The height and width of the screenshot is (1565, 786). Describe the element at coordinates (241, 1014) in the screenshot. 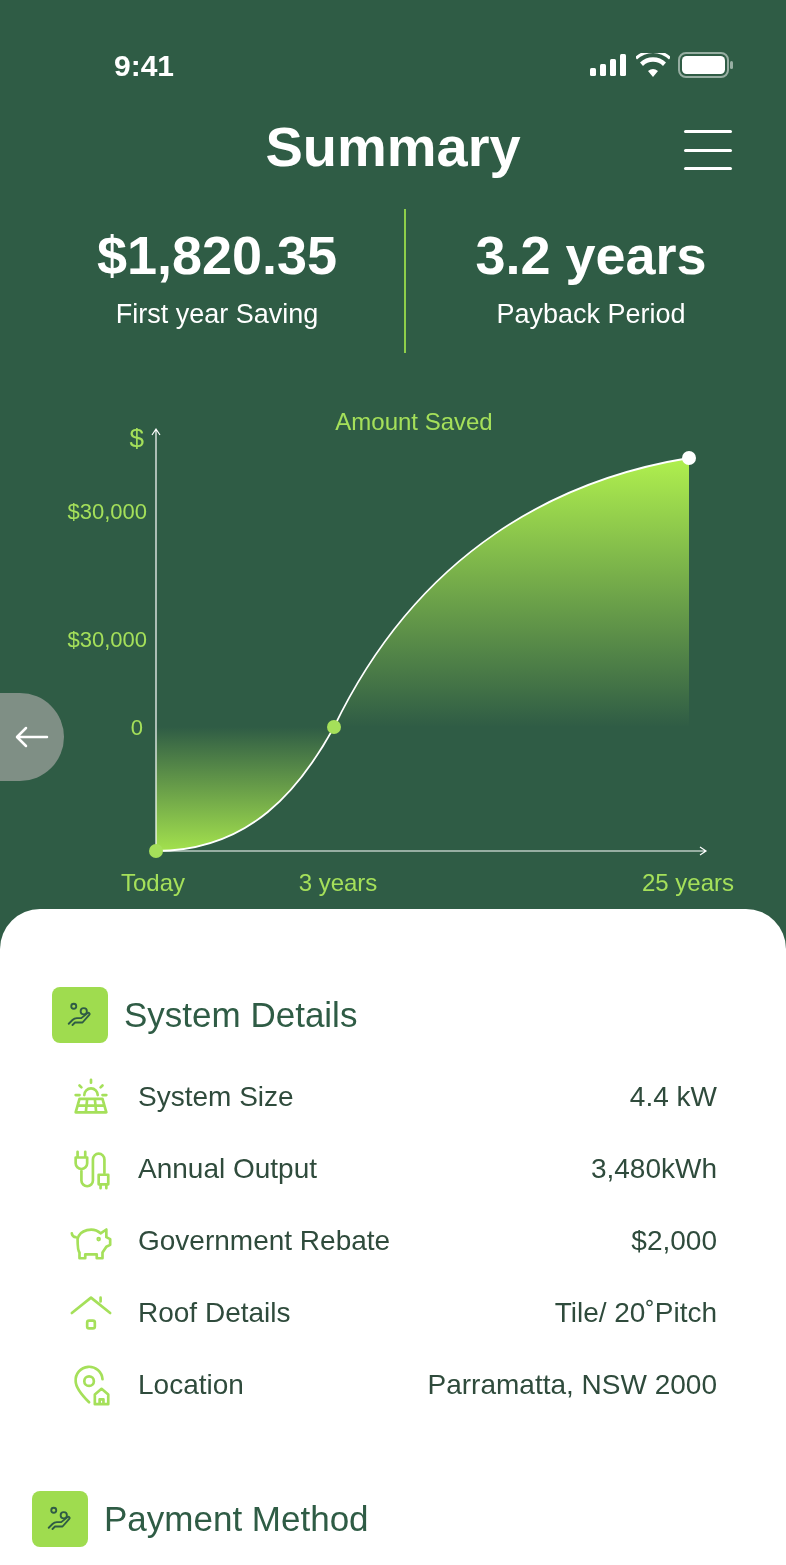

I see `section-title: System Details` at that location.